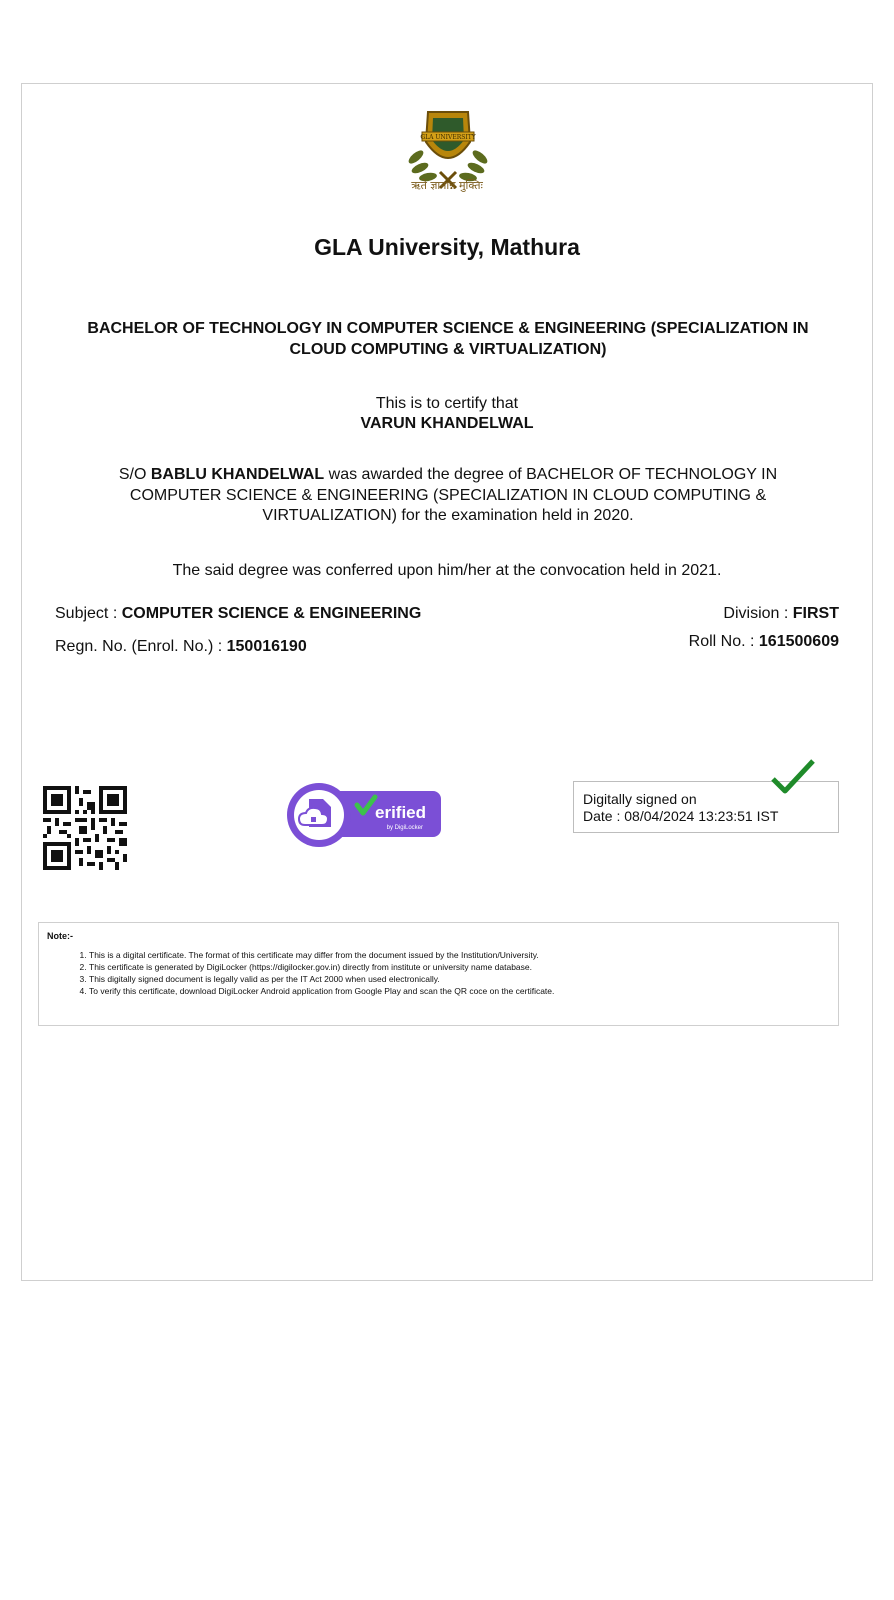  What do you see at coordinates (141, 646) in the screenshot?
I see `regn-label: Regn. No. (Enrol. No.) :` at bounding box center [141, 646].